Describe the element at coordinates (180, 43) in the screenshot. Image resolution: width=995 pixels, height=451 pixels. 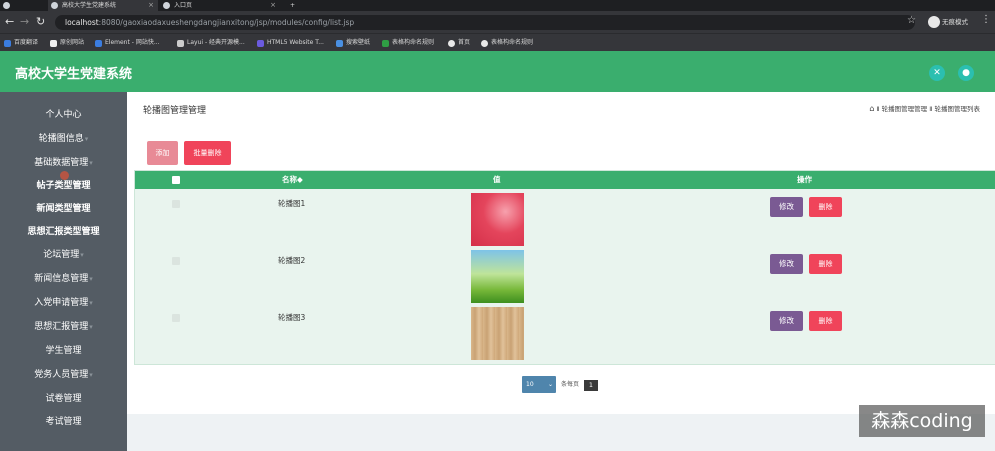
I see `layui-icon` at that location.